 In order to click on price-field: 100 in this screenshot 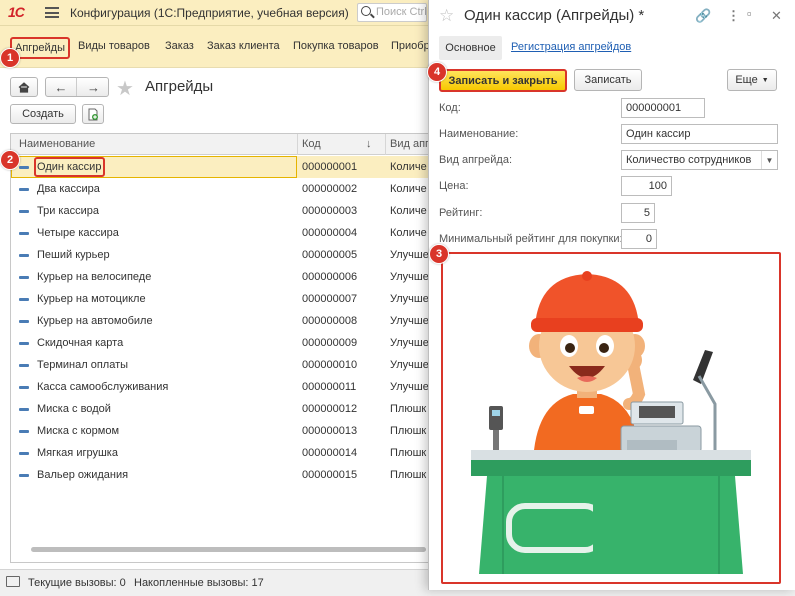, I will do `click(646, 186)`.